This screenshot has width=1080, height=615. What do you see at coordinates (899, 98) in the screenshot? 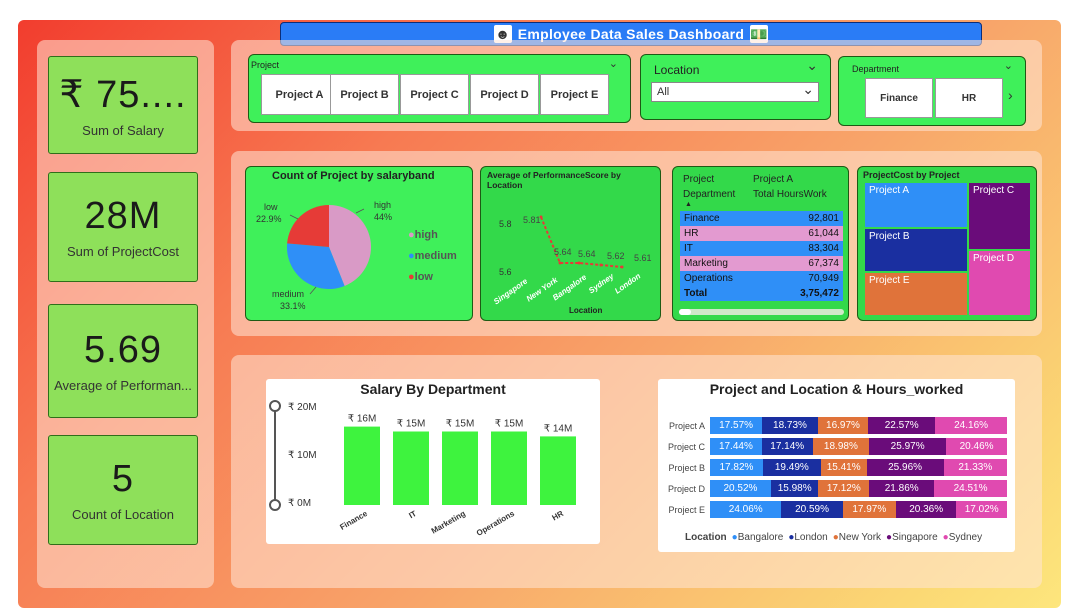
I see `department-button-finance: Finance` at bounding box center [899, 98].